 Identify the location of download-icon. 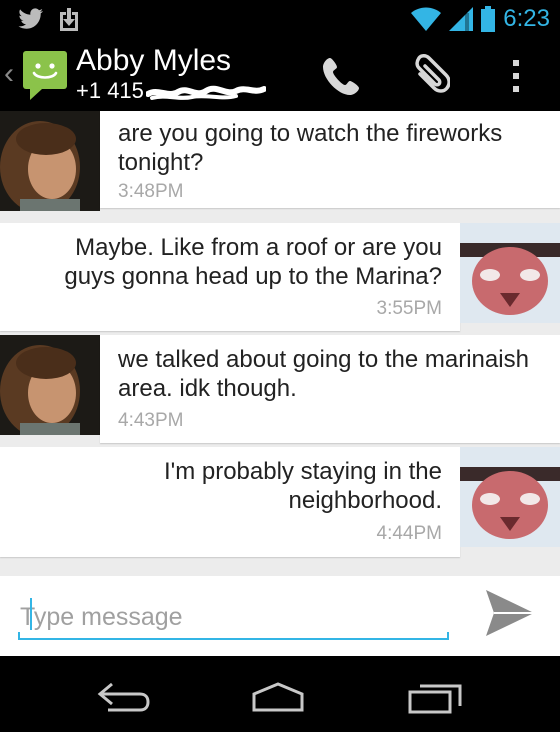
(69, 19).